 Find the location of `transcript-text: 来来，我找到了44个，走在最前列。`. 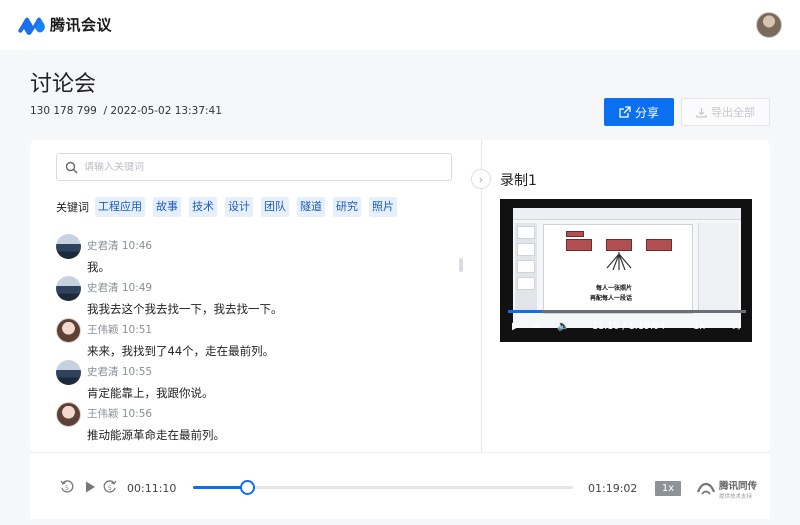

transcript-text: 来来，我找到了44个，走在最前列。 is located at coordinates (181, 351).